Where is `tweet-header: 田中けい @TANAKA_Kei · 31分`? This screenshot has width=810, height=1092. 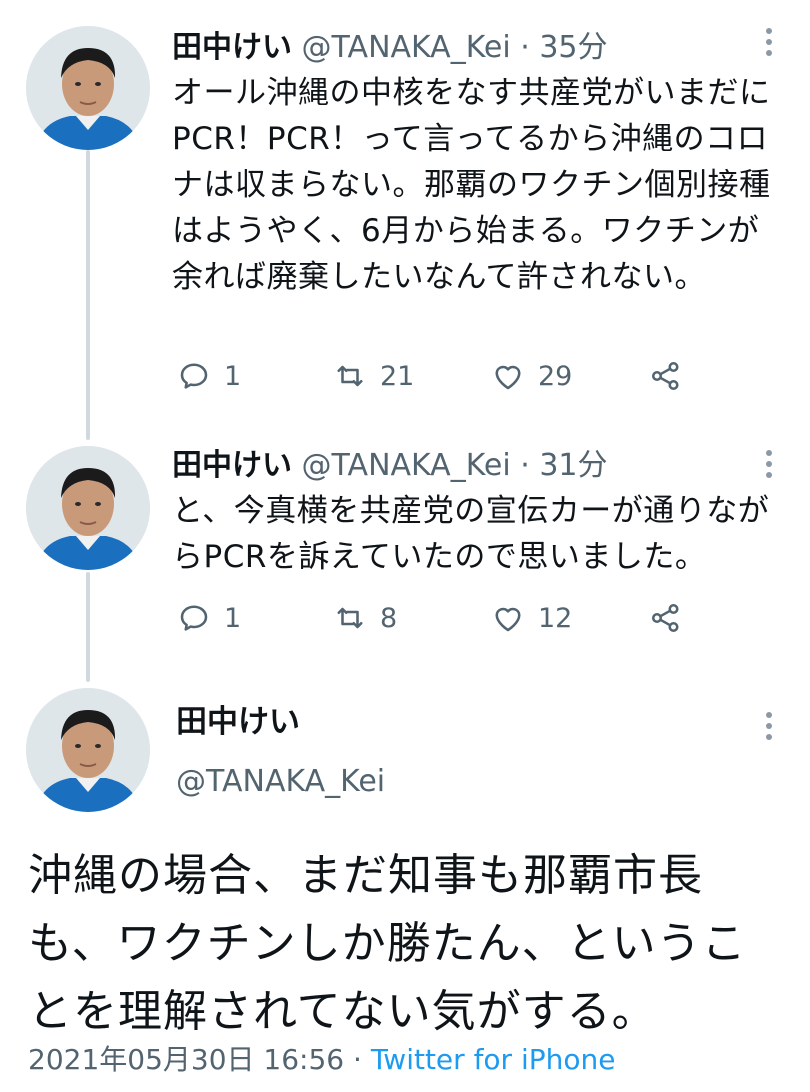
tweet-header: 田中けい @TANAKA_Kei · 31分 is located at coordinates (390, 466).